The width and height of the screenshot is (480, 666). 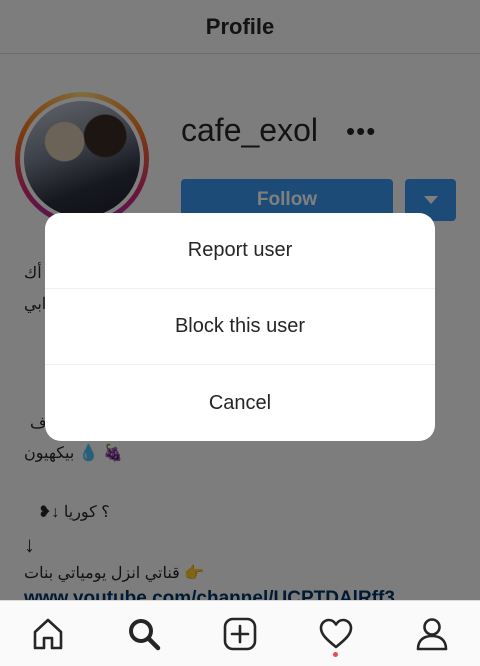 I want to click on tab-activity, so click(x=336, y=634).